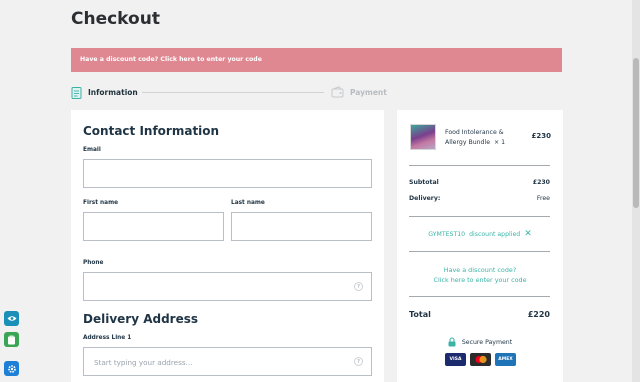 The height and width of the screenshot is (382, 640). What do you see at coordinates (543, 198) in the screenshot?
I see `delivery-value: Free` at bounding box center [543, 198].